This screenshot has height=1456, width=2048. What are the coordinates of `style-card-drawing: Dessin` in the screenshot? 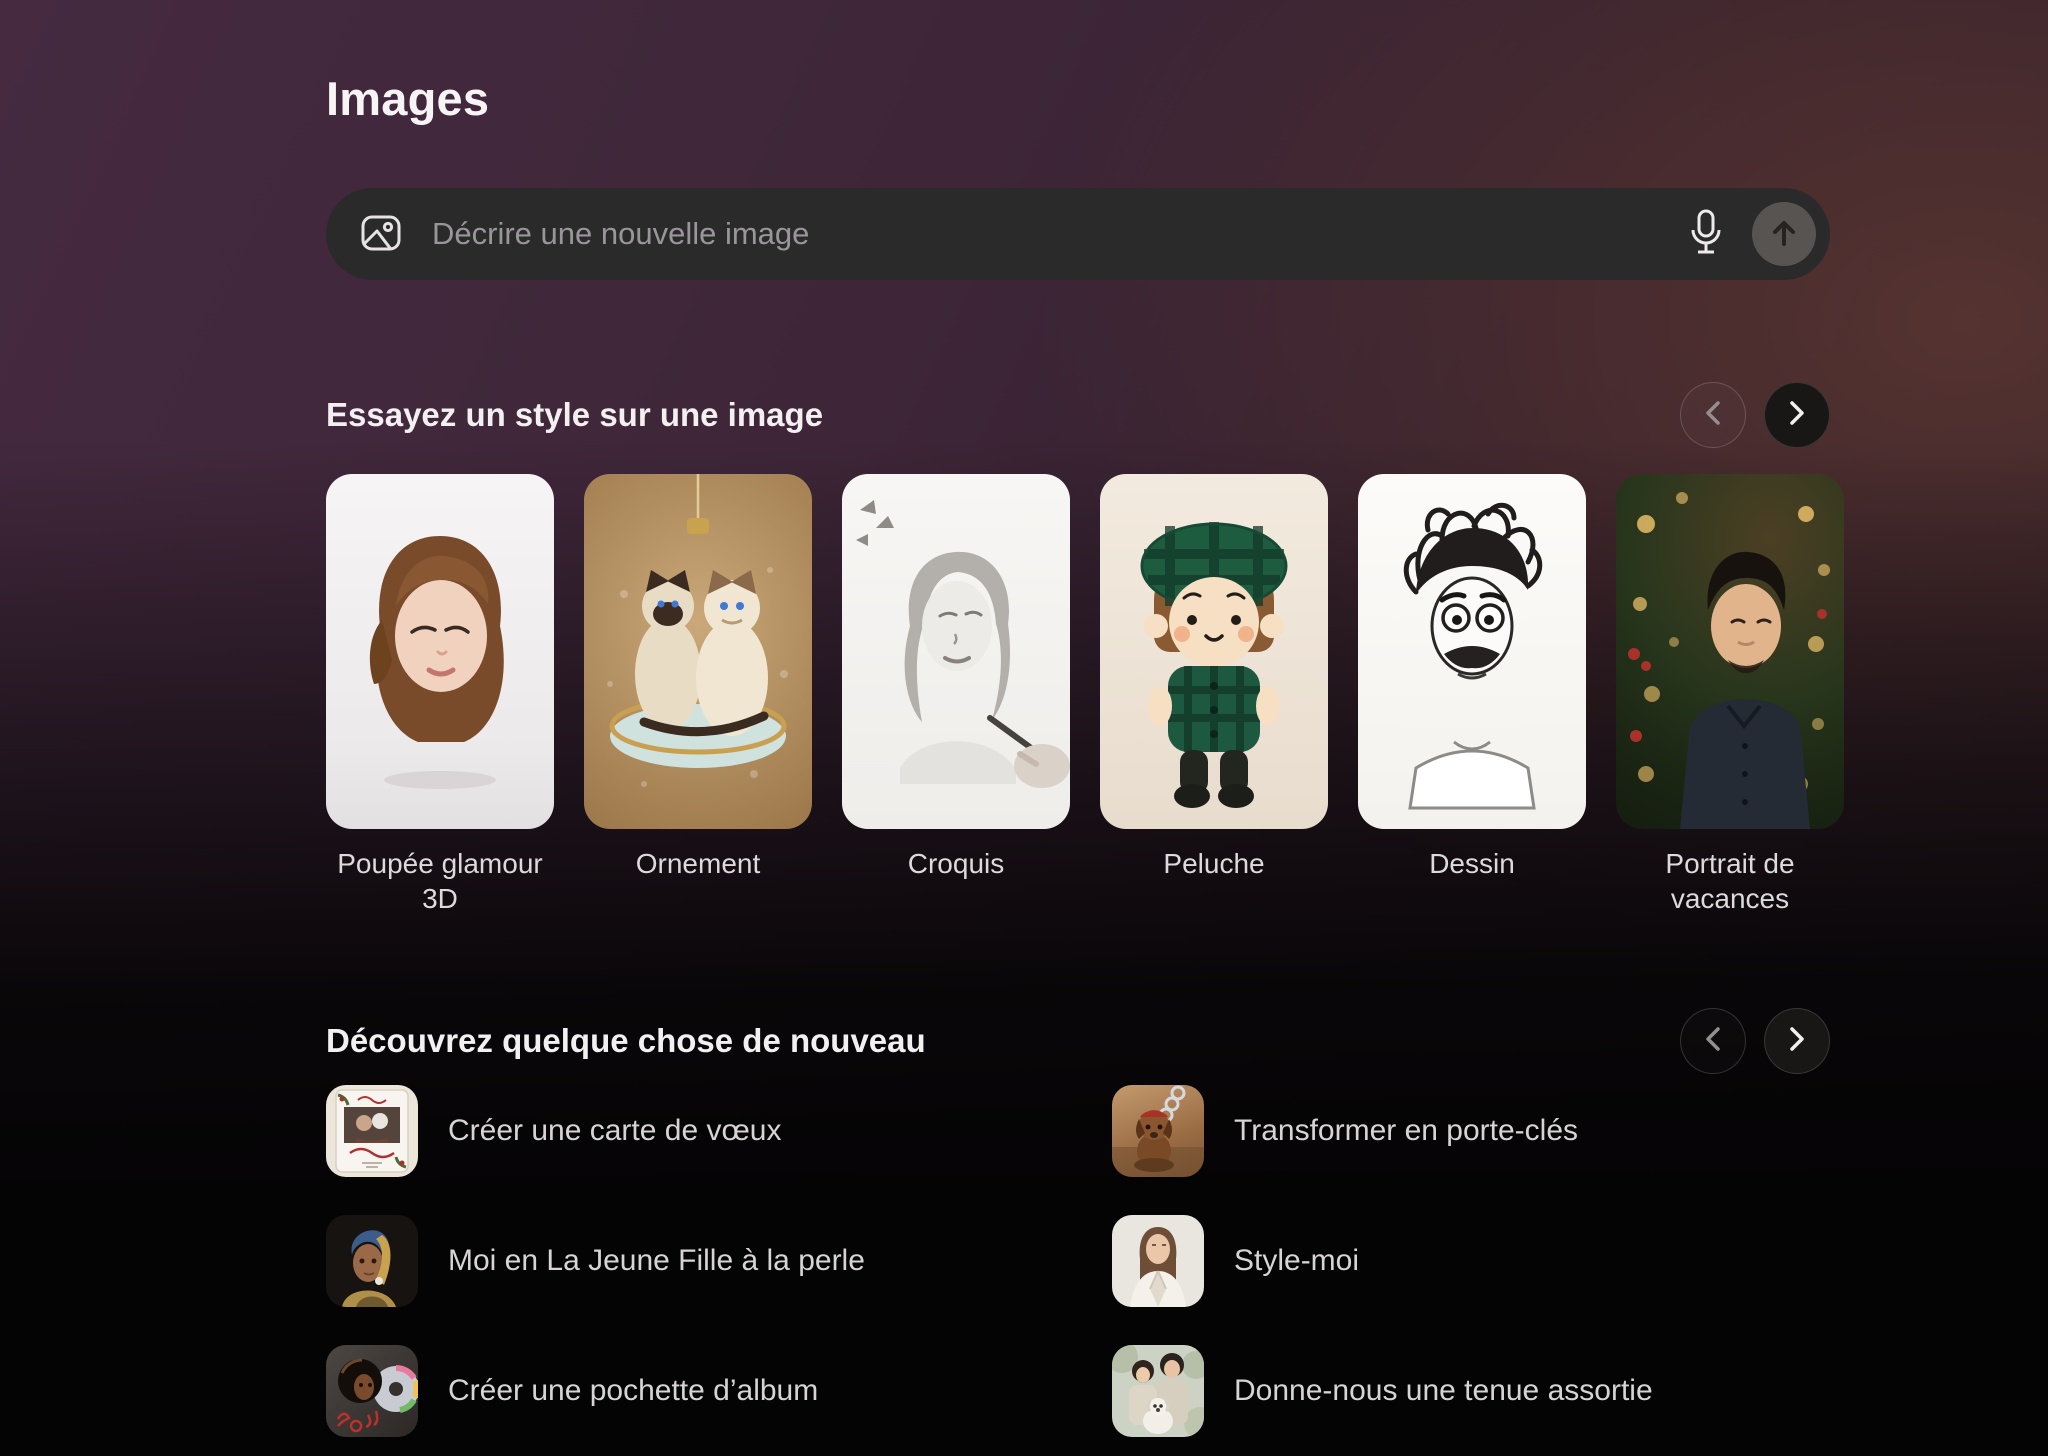 It's located at (1472, 695).